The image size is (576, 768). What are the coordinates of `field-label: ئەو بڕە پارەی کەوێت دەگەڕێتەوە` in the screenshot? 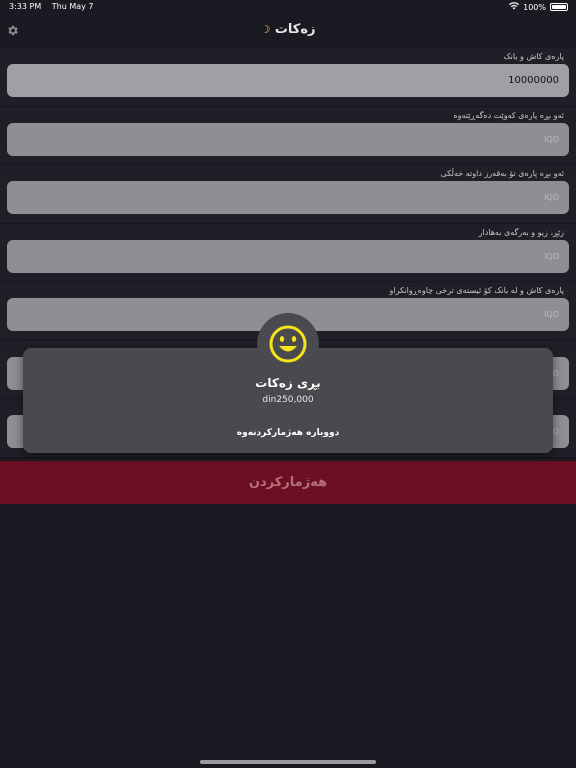 It's located at (508, 115).